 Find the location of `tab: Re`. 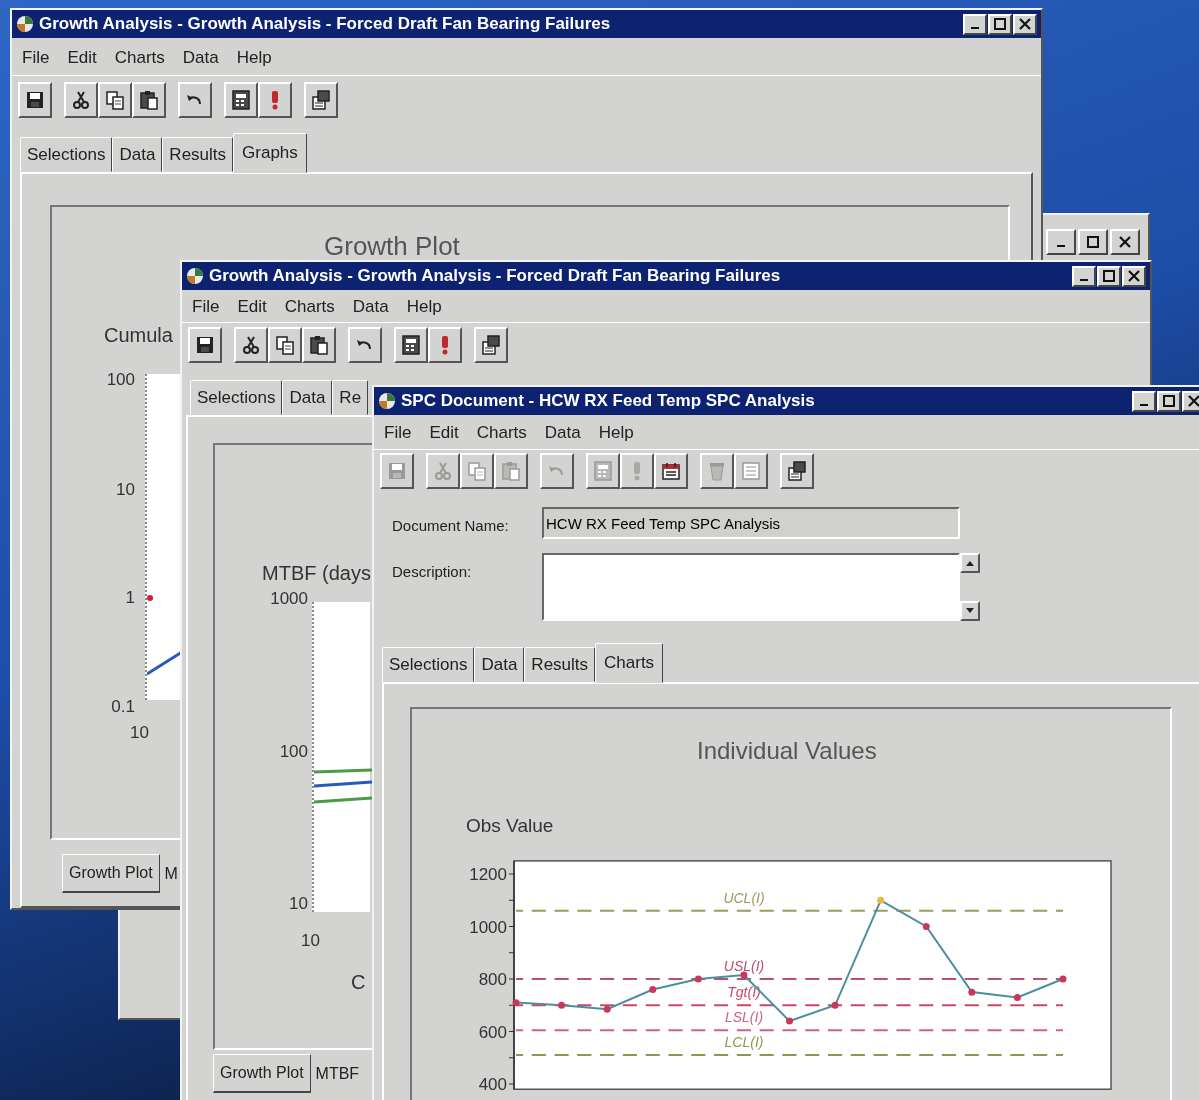

tab: Re is located at coordinates (350, 397).